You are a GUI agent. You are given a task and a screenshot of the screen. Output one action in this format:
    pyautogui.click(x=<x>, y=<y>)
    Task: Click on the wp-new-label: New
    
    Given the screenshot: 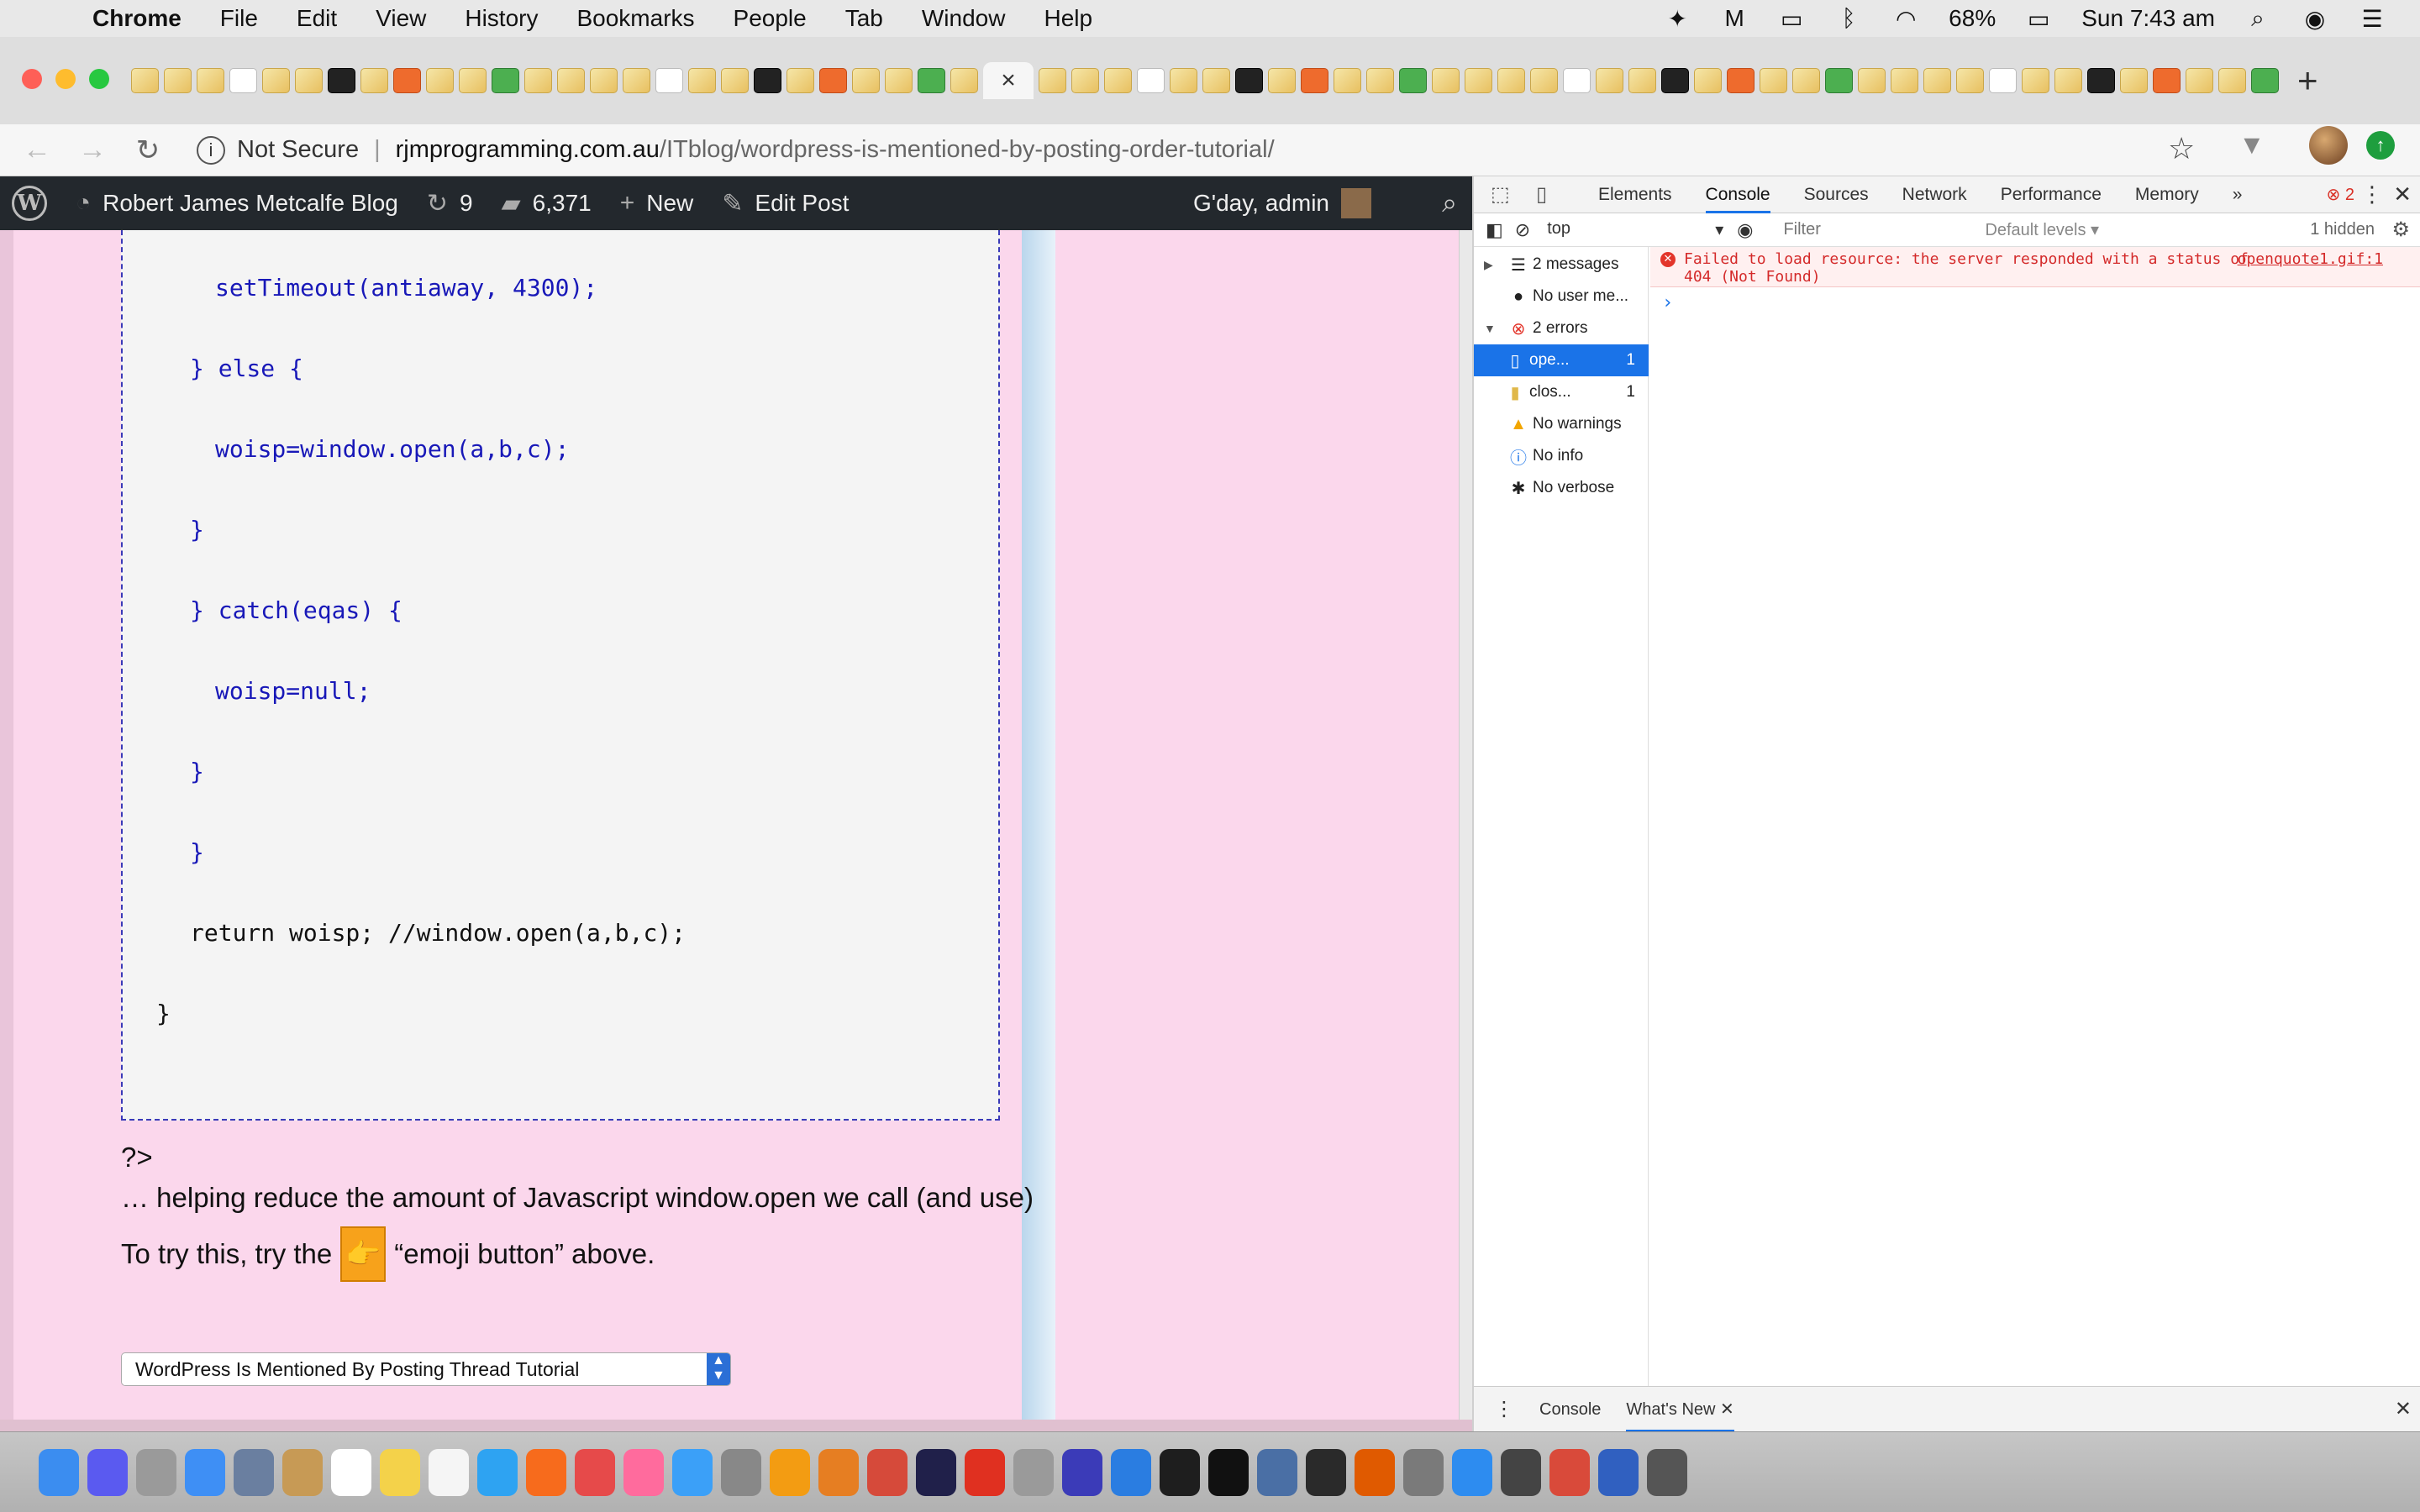 What is the action you would take?
    pyautogui.click(x=669, y=203)
    